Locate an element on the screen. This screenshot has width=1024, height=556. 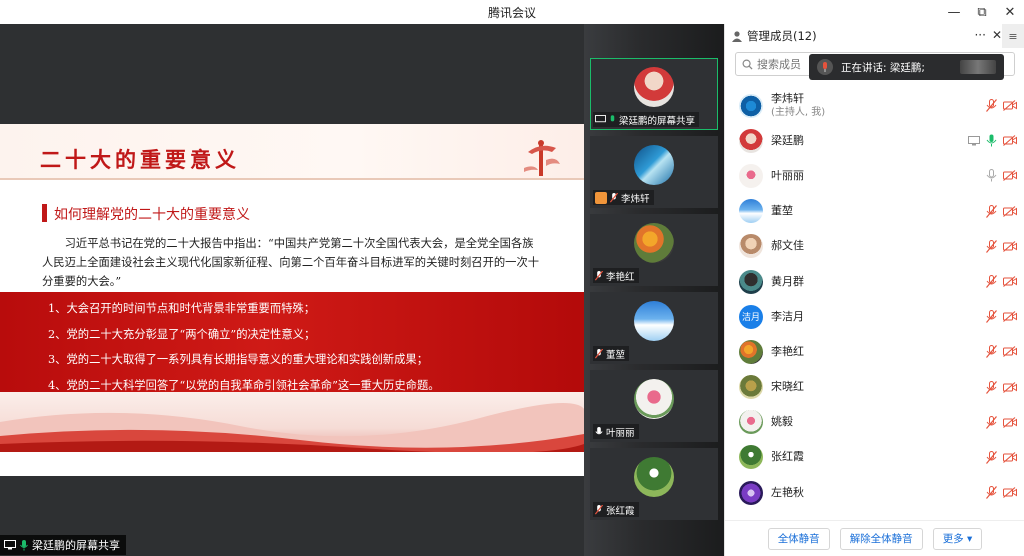
huabiao-emblem-icon is located at coordinates (542, 158).